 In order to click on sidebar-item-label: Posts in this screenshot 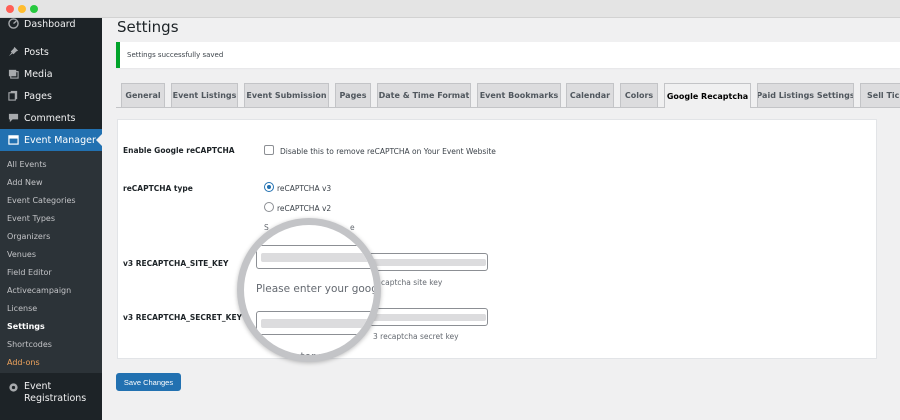, I will do `click(36, 52)`.